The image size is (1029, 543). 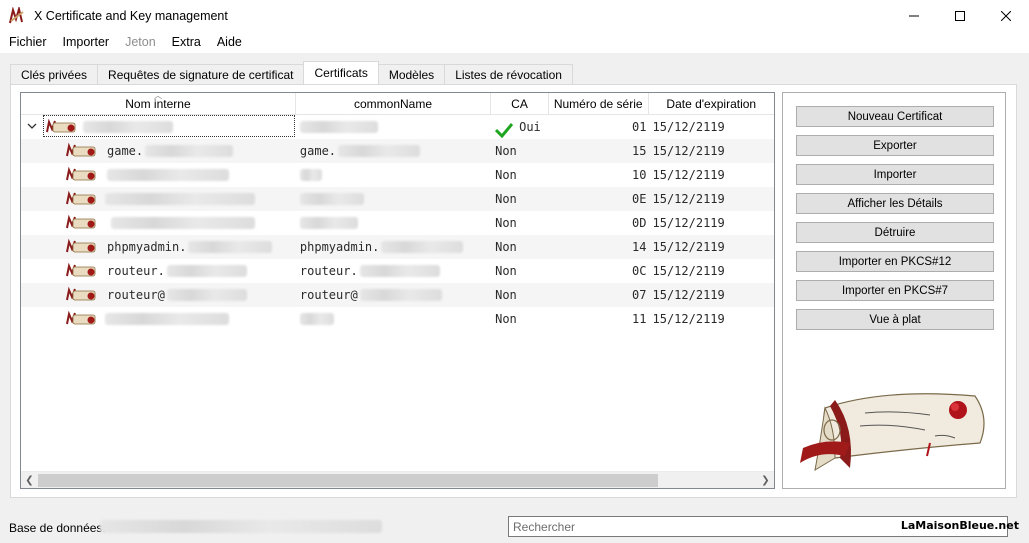 I want to click on cell-serial: 0D, so click(x=639, y=223).